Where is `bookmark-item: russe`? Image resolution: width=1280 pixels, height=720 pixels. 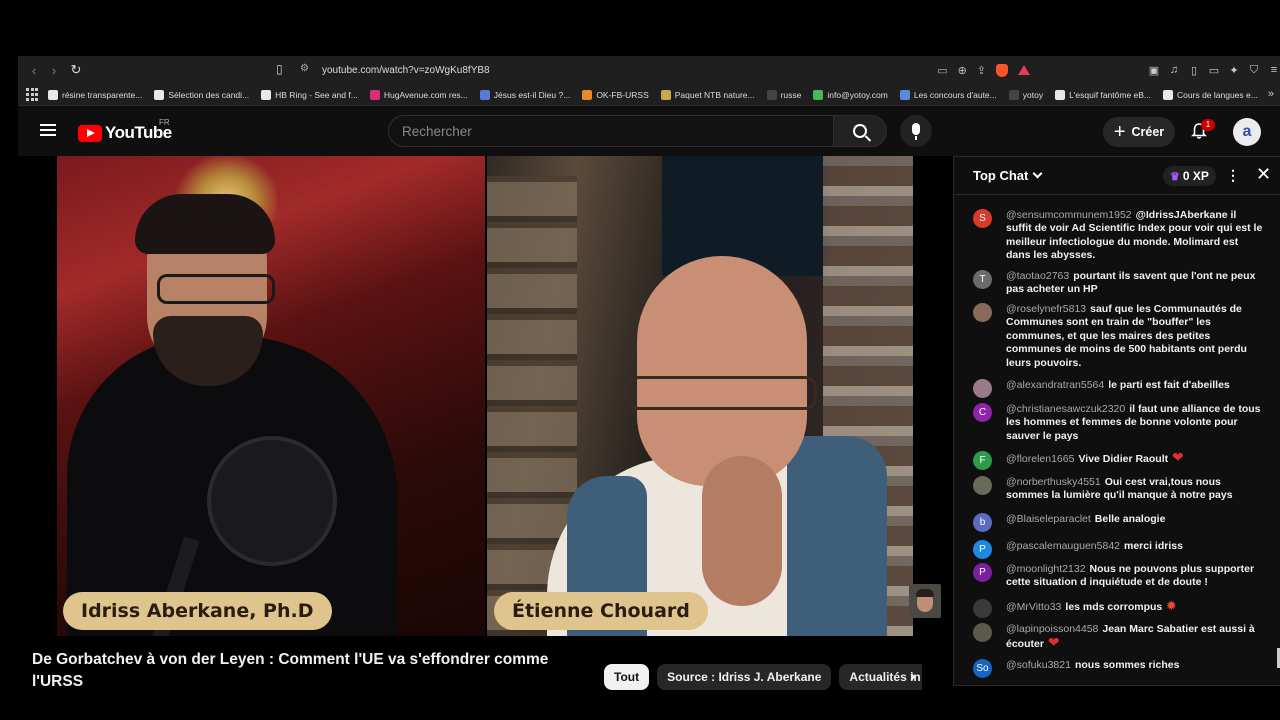
bookmark-item: russe is located at coordinates (783, 94).